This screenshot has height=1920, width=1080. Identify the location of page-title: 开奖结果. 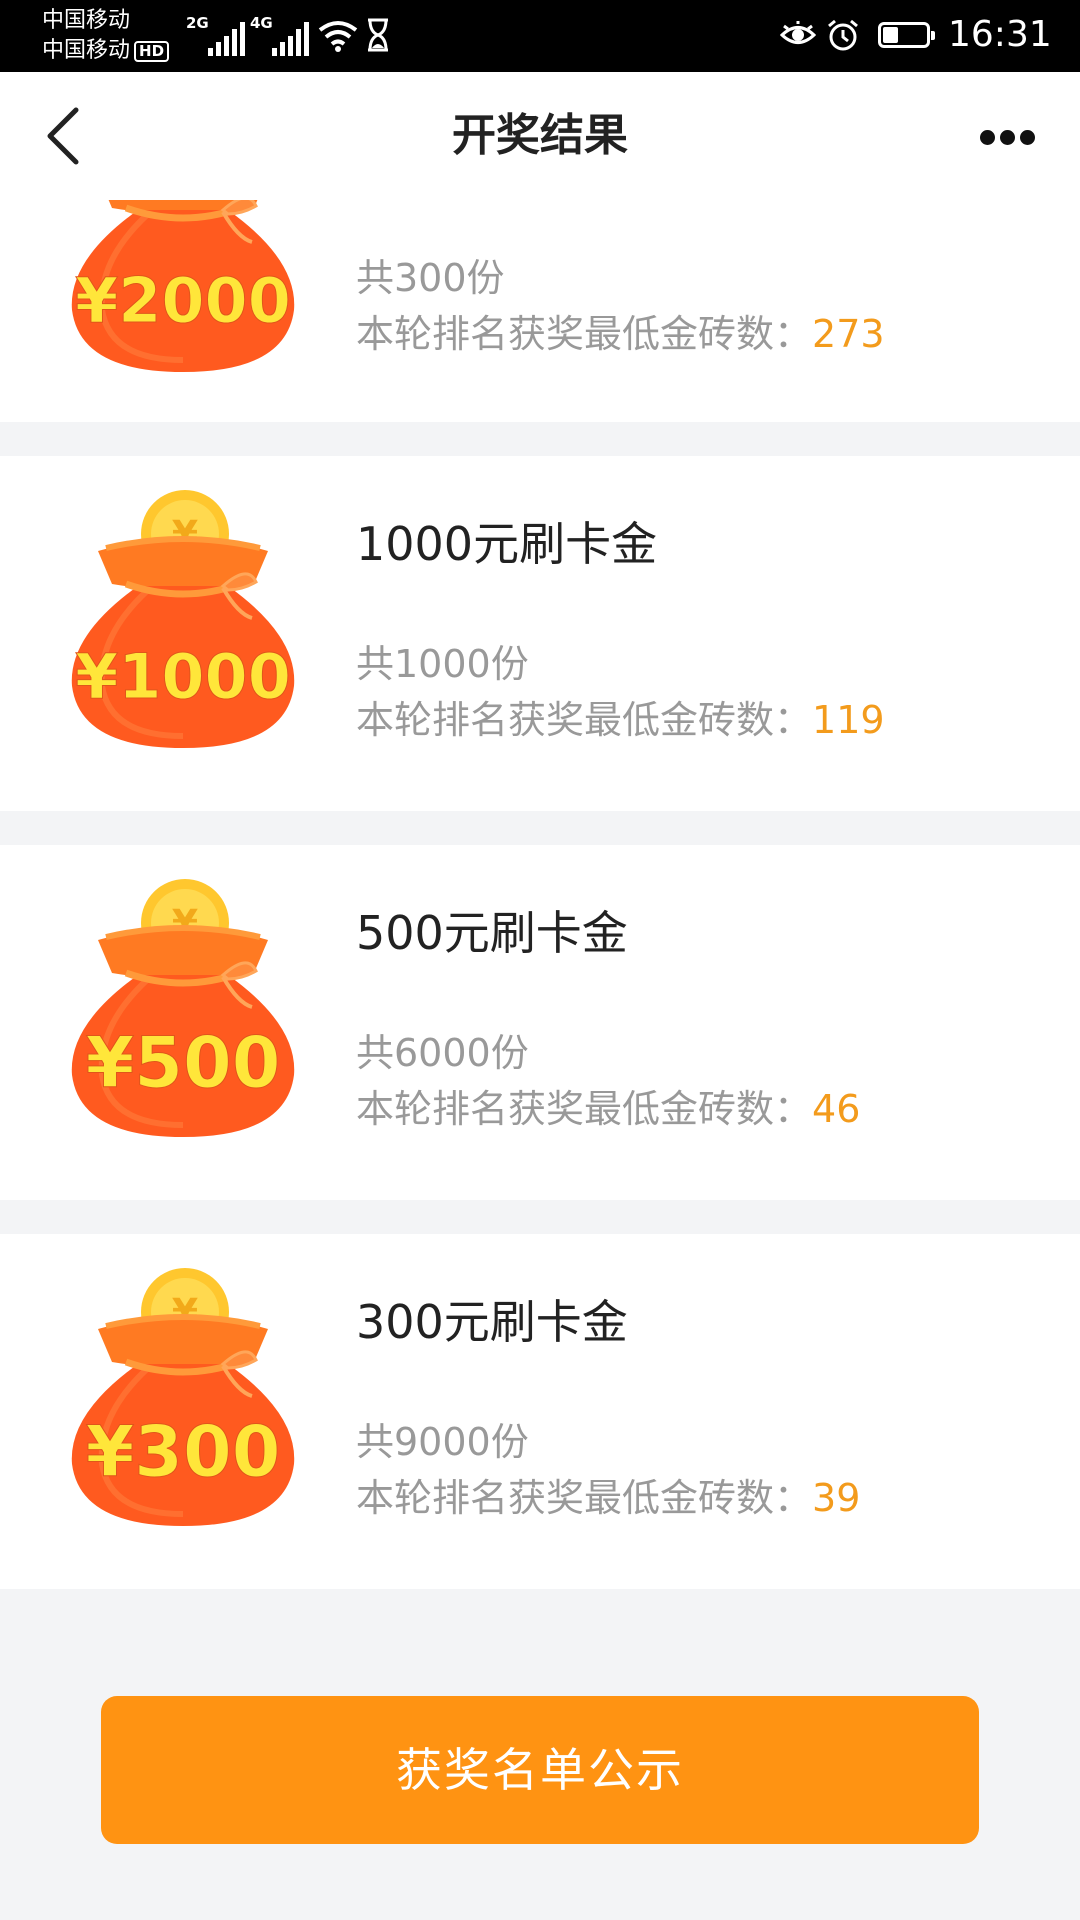
(540, 135).